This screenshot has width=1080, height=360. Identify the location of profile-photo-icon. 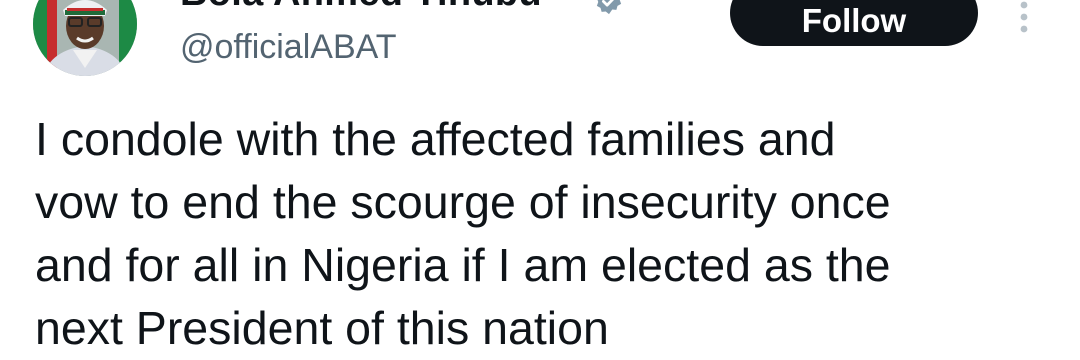
(85, 38).